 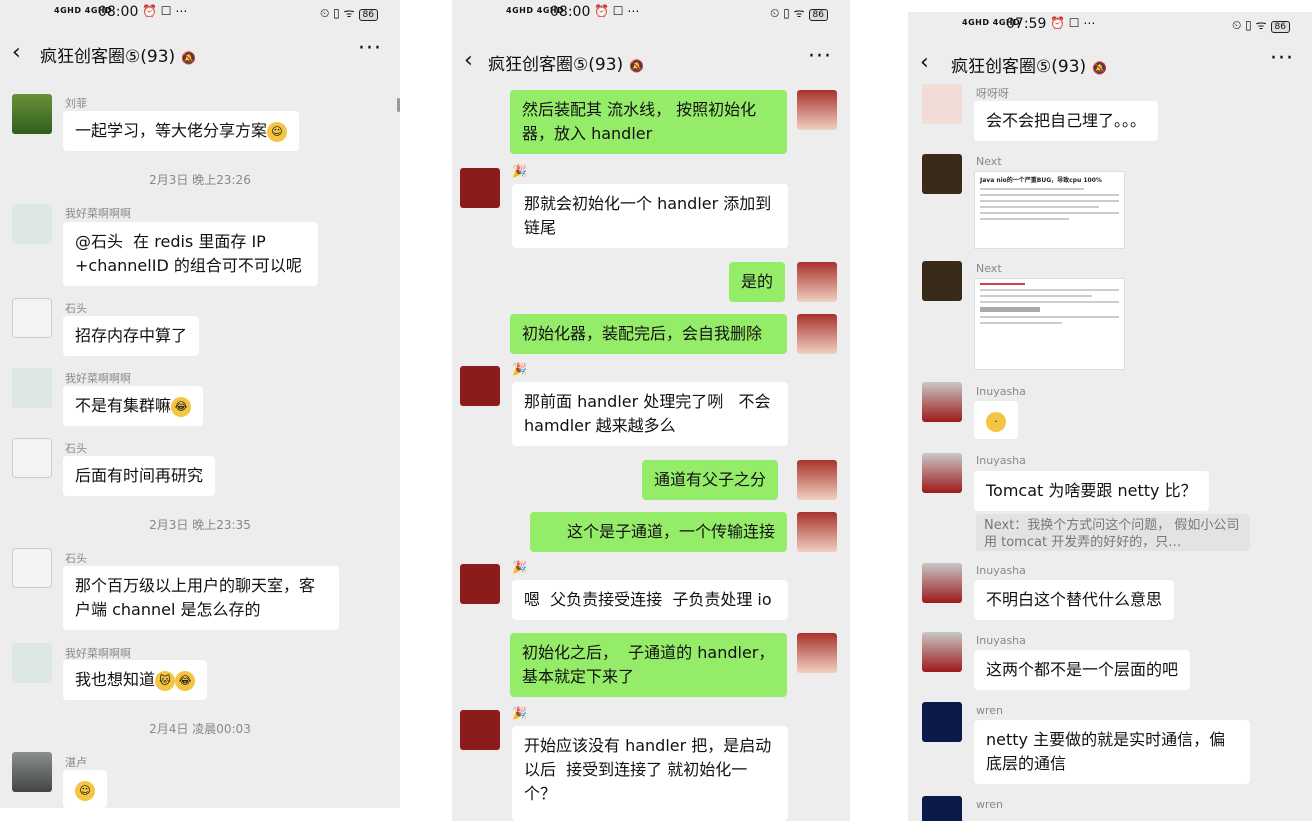 What do you see at coordinates (131, 336) in the screenshot?
I see `message-bubble: 招存内存中算了` at bounding box center [131, 336].